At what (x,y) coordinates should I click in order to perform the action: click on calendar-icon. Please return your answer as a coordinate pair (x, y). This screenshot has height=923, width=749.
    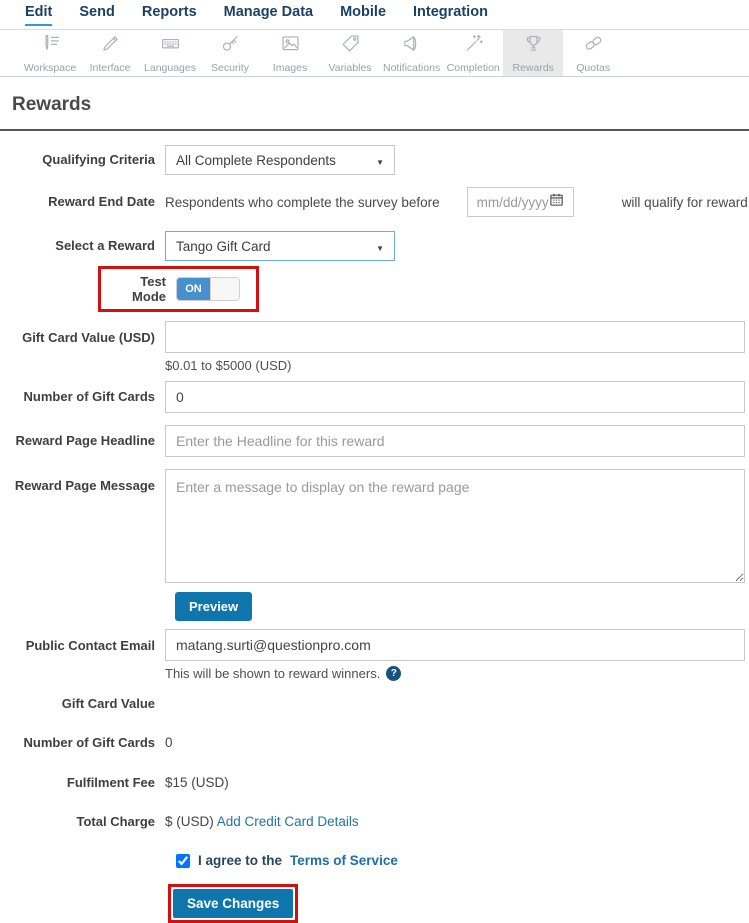
    Looking at the image, I should click on (556, 202).